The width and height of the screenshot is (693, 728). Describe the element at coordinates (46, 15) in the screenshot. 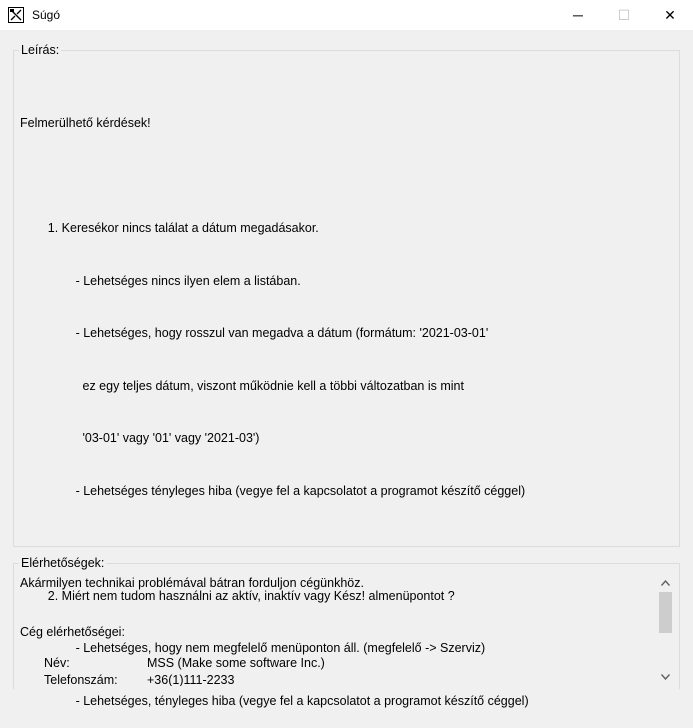

I see `window-title: Súgó` at that location.